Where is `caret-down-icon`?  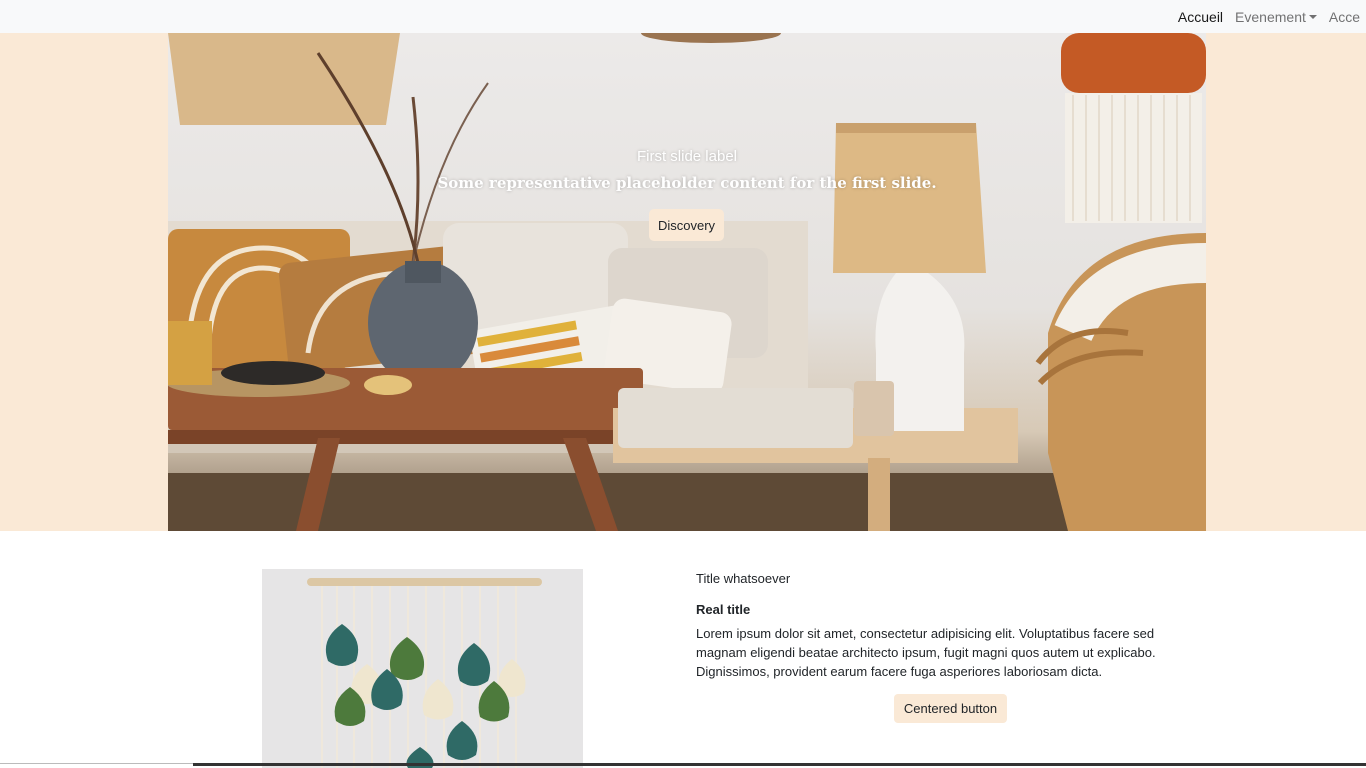 caret-down-icon is located at coordinates (1312, 16).